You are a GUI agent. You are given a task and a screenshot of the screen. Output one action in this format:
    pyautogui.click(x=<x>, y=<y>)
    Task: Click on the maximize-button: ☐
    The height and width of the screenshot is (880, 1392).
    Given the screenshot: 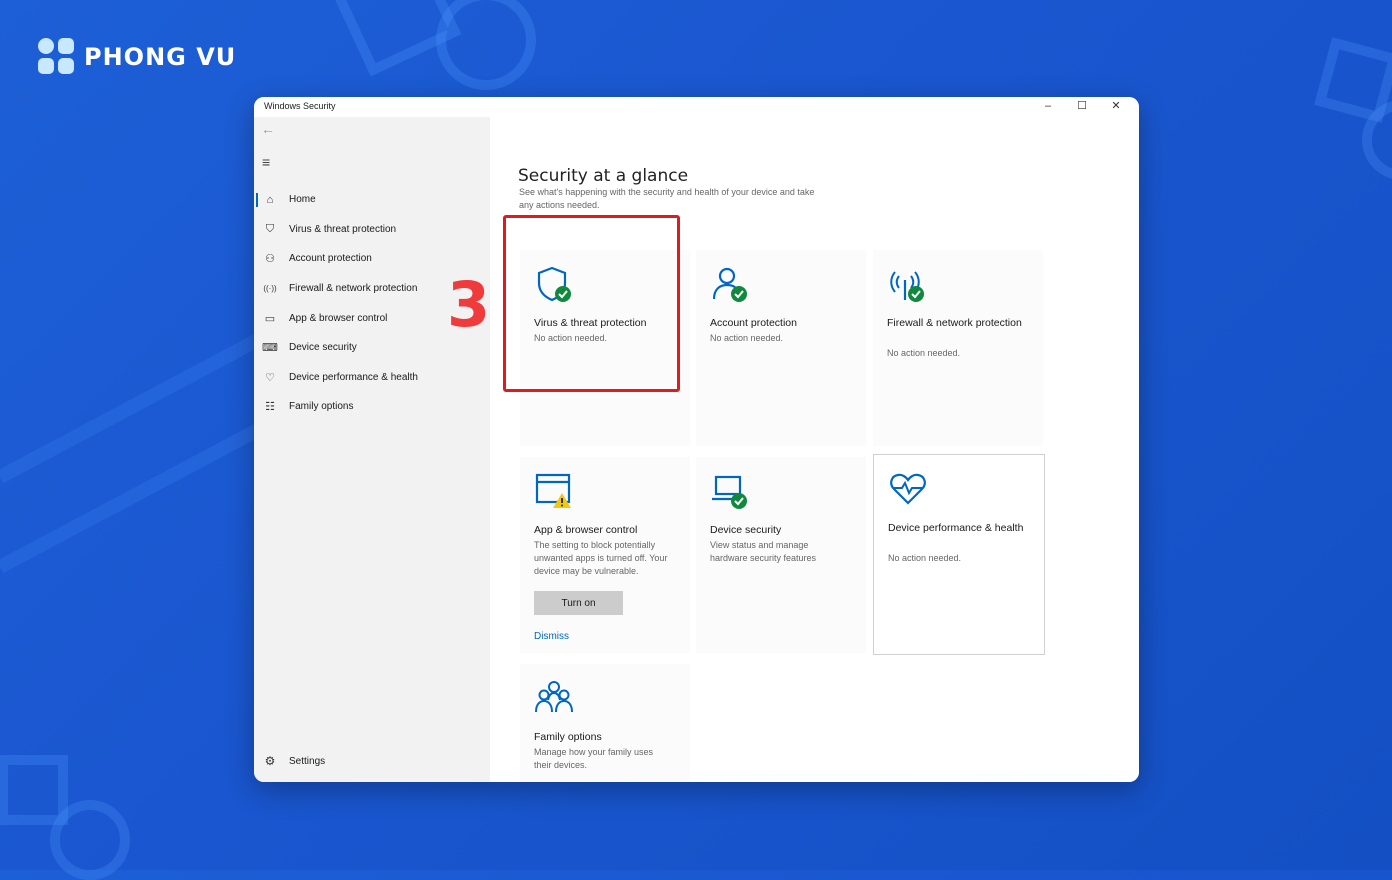 What is the action you would take?
    pyautogui.click(x=1082, y=107)
    